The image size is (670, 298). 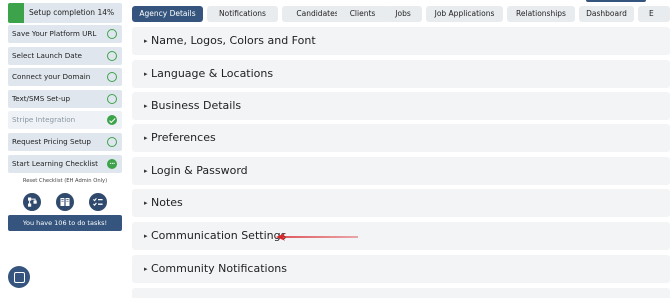 I want to click on checklist-item-connect-domain: Connect your Domain, so click(x=65, y=77).